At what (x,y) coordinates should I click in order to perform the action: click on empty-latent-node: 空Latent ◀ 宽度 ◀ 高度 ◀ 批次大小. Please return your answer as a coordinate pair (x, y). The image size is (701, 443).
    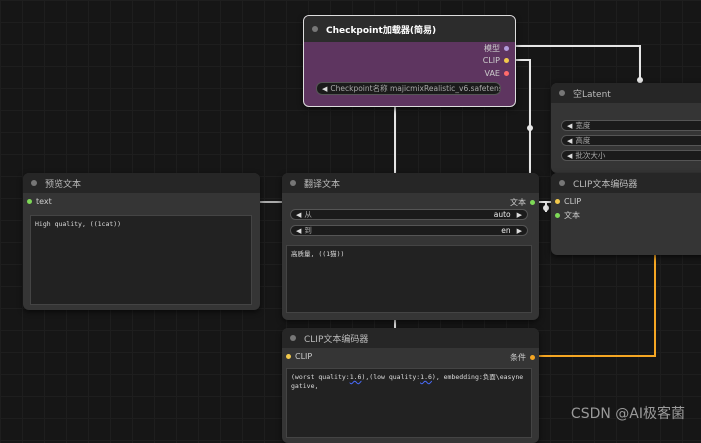
    Looking at the image, I should click on (626, 128).